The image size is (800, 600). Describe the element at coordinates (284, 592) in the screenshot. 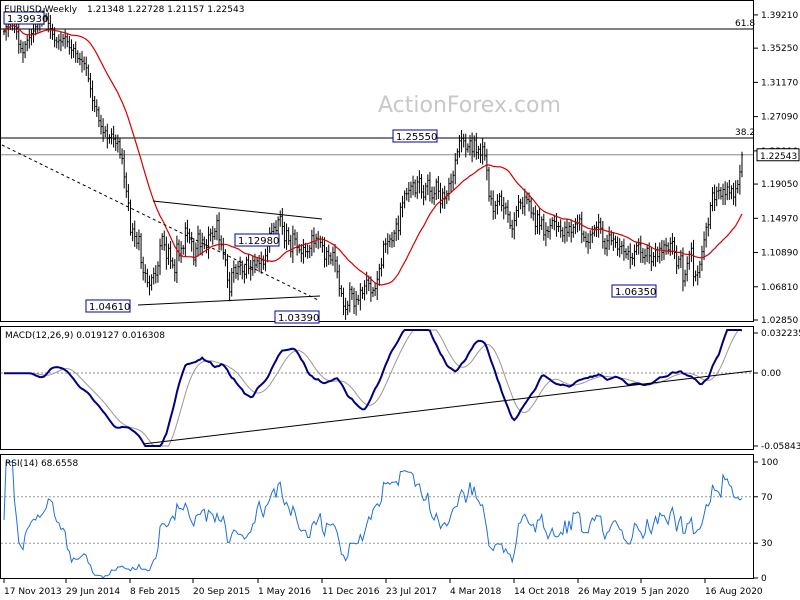

I see `time-tick-label: 1 May 2016` at that location.